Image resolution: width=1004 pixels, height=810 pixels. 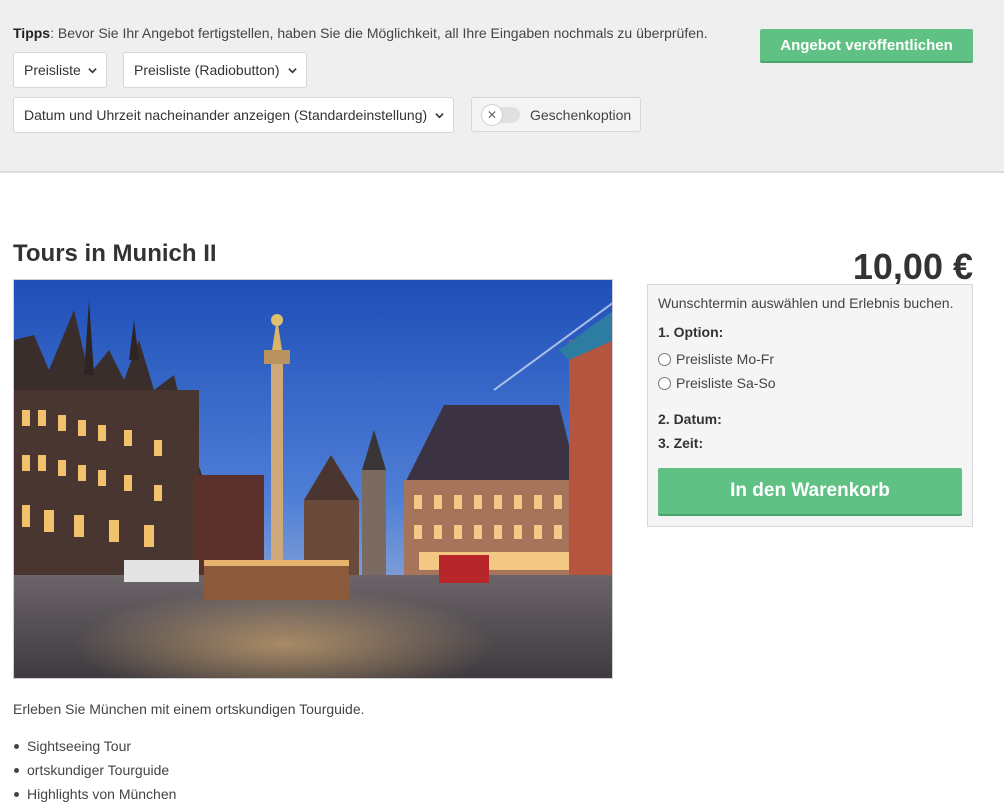 What do you see at coordinates (726, 383) in the screenshot?
I see `option-label-weekend: Preisliste Sa-So` at bounding box center [726, 383].